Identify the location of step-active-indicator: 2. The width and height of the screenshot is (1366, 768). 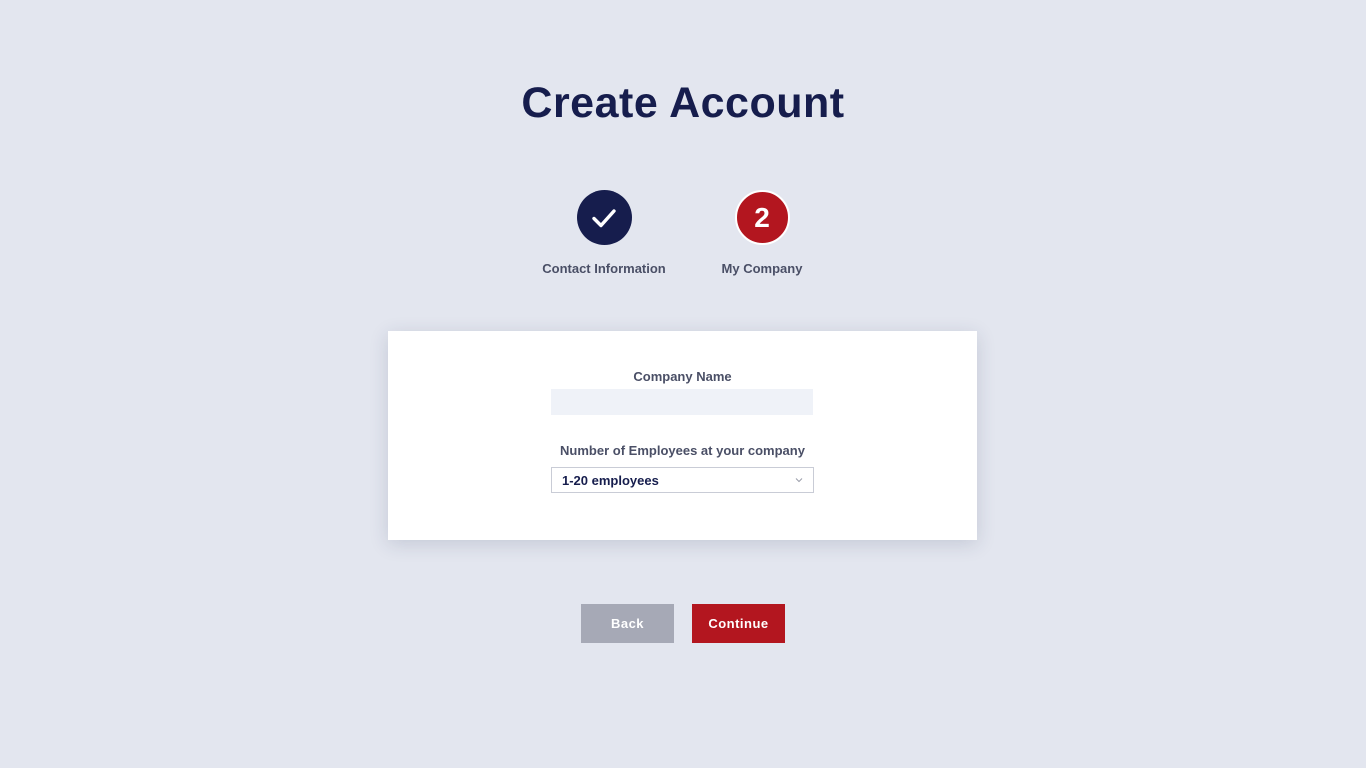
(762, 217).